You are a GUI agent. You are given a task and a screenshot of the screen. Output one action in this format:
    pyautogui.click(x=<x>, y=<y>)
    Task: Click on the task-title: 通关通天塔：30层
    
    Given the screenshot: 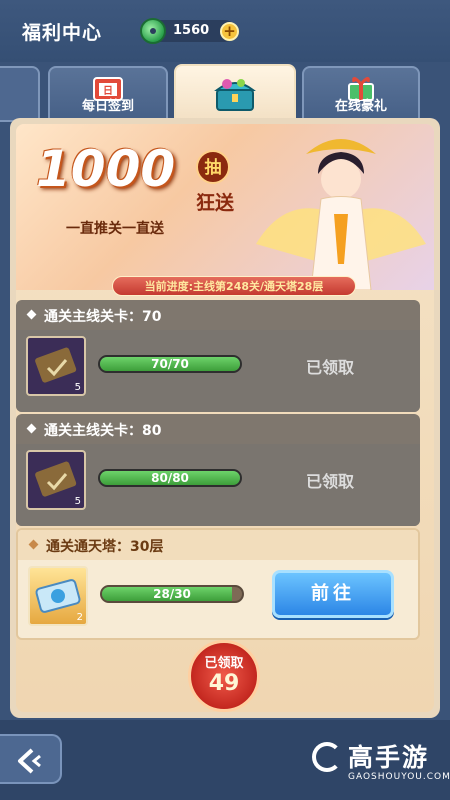 What is the action you would take?
    pyautogui.click(x=105, y=547)
    